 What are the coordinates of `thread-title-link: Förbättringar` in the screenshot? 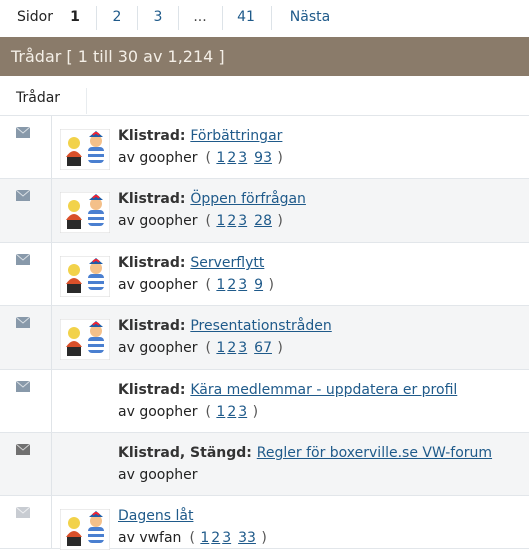 It's located at (236, 136).